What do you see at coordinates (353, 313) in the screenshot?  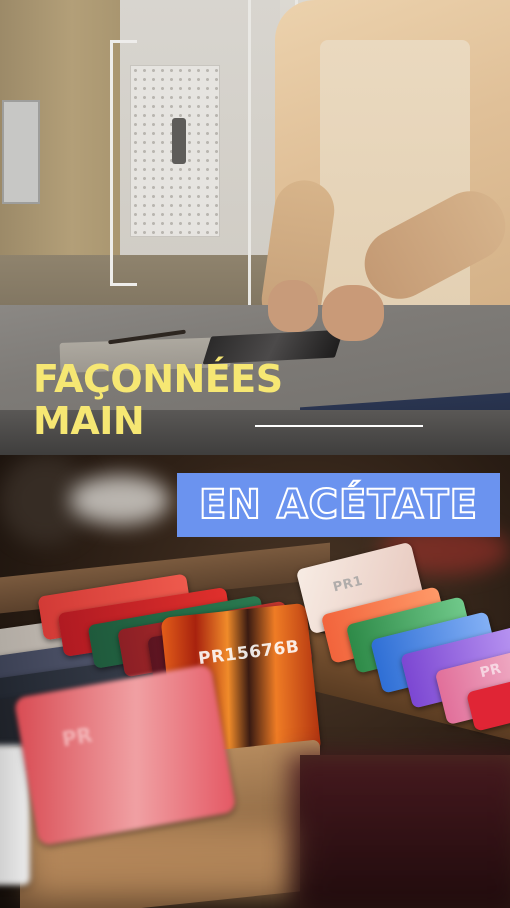 I see `hand-right` at bounding box center [353, 313].